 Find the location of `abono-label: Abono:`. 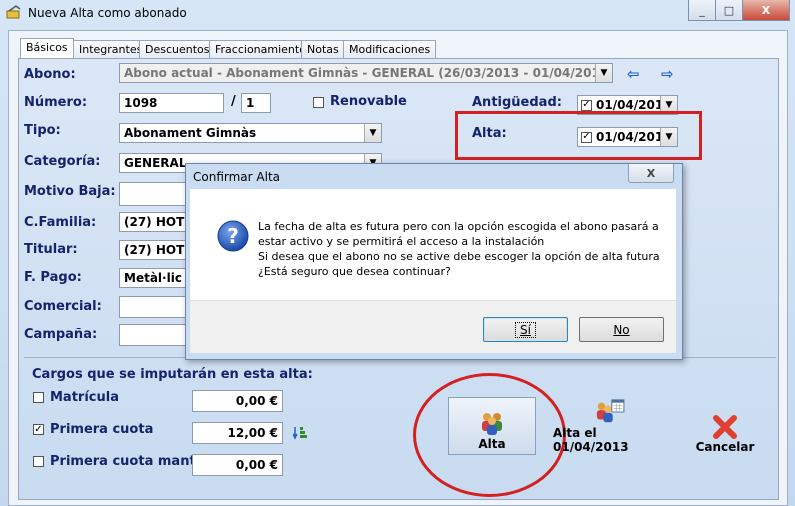

abono-label: Abono: is located at coordinates (50, 74).